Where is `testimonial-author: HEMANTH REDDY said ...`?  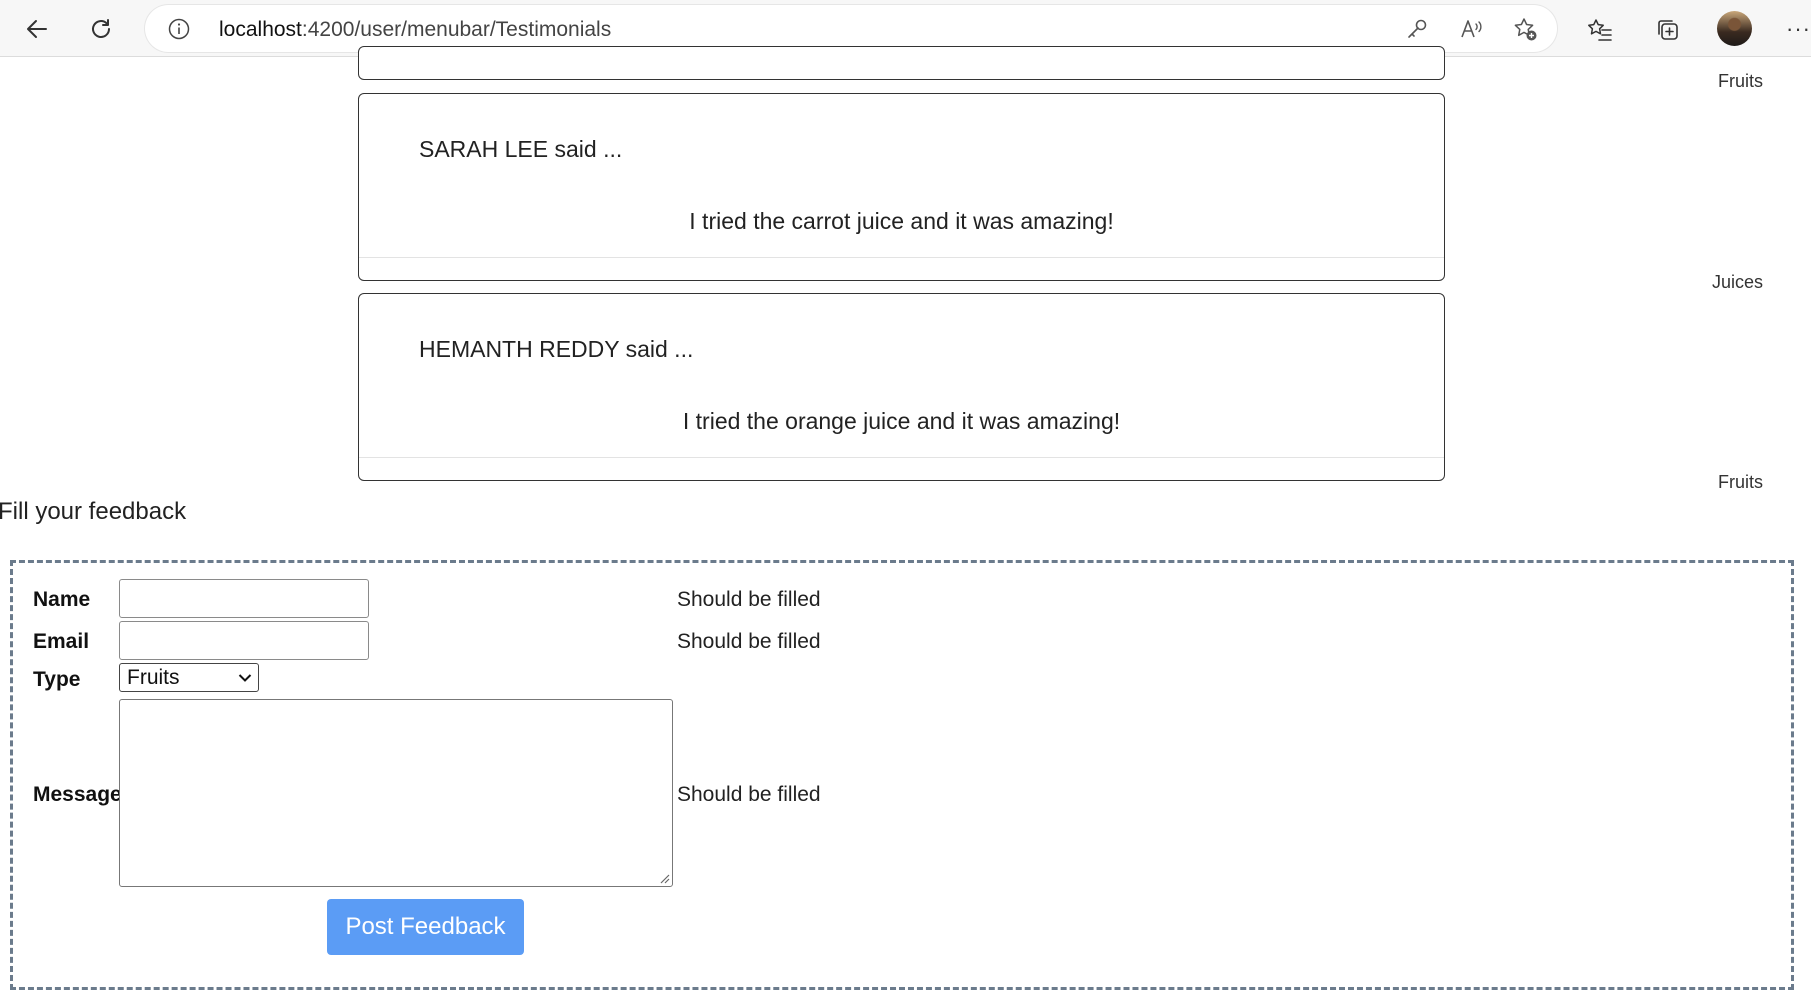
testimonial-author: HEMANTH REDDY said ... is located at coordinates (556, 349).